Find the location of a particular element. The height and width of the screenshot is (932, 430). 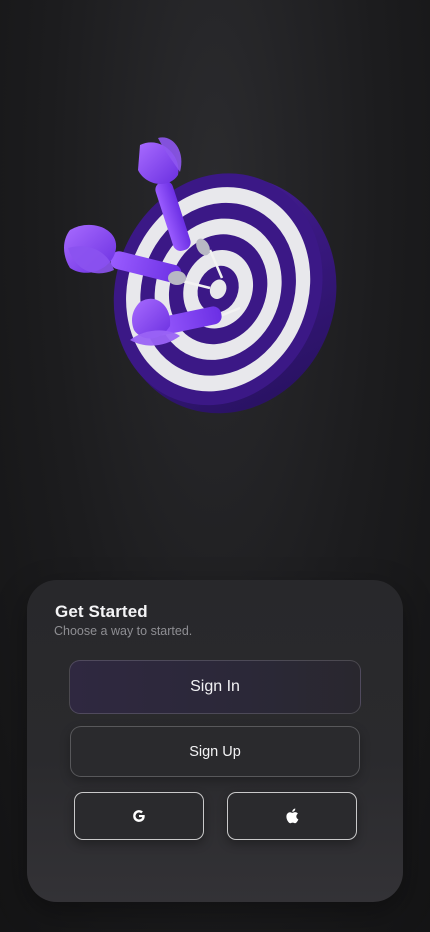

apple-sign-in-button is located at coordinates (292, 816).